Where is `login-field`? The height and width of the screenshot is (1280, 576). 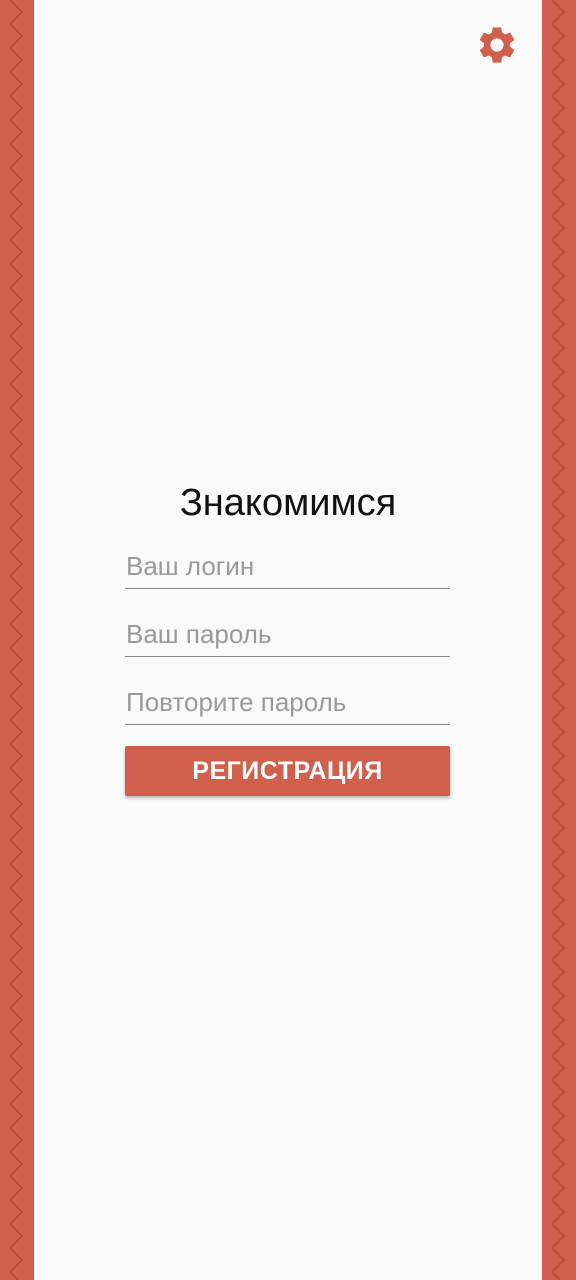 login-field is located at coordinates (287, 566).